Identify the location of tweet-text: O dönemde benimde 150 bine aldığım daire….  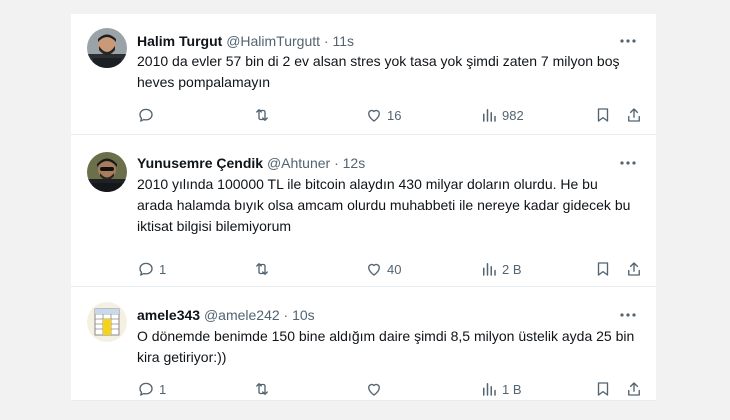
(386, 346).